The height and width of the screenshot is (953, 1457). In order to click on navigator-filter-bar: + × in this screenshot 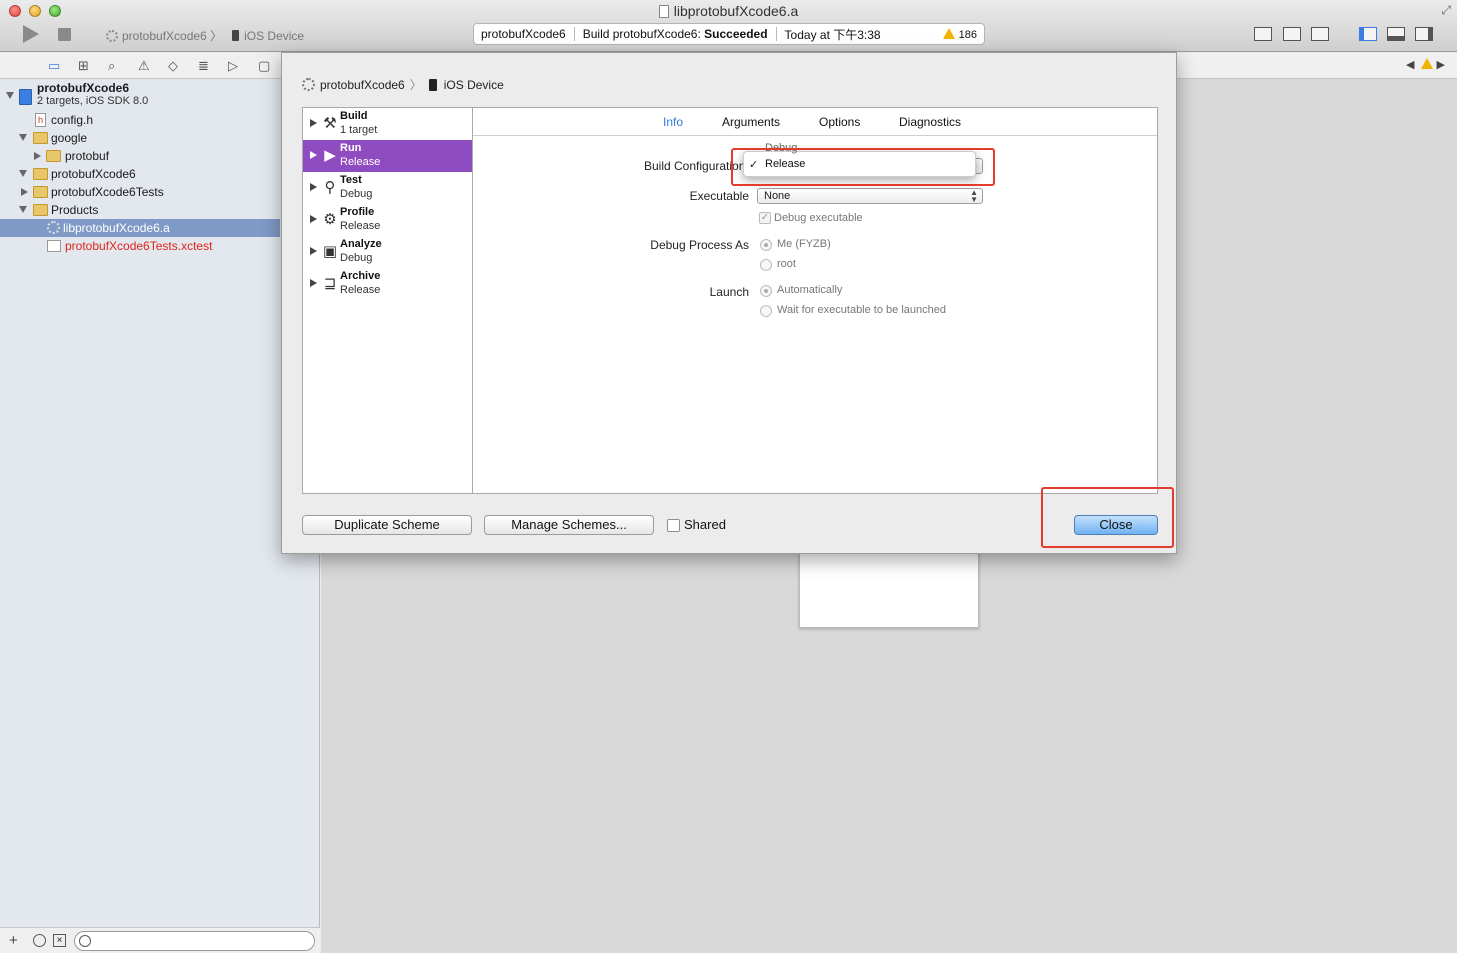, I will do `click(160, 940)`.